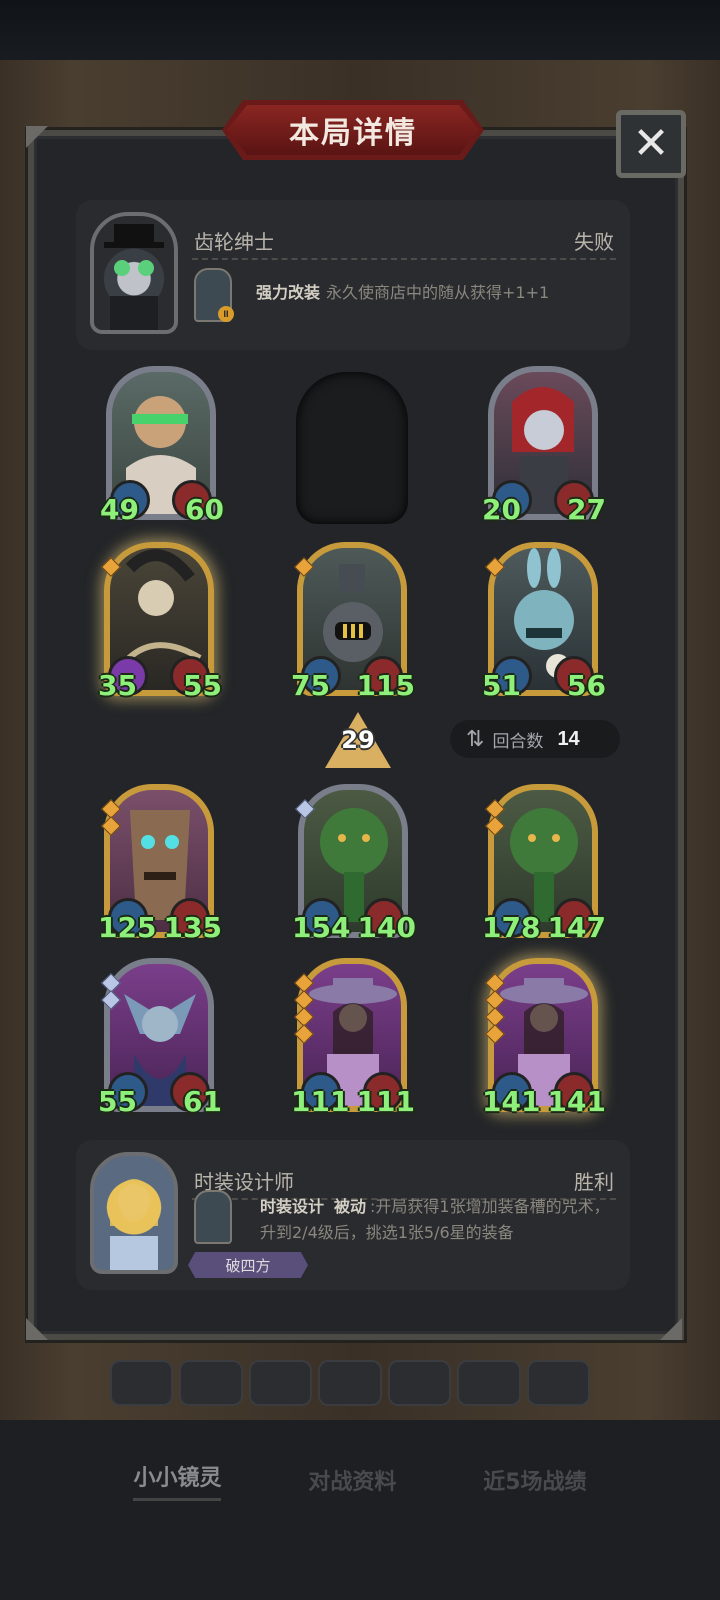 This screenshot has height=1600, width=720. Describe the element at coordinates (162, 446) in the screenshot. I see `unit-card: 49 60` at that location.